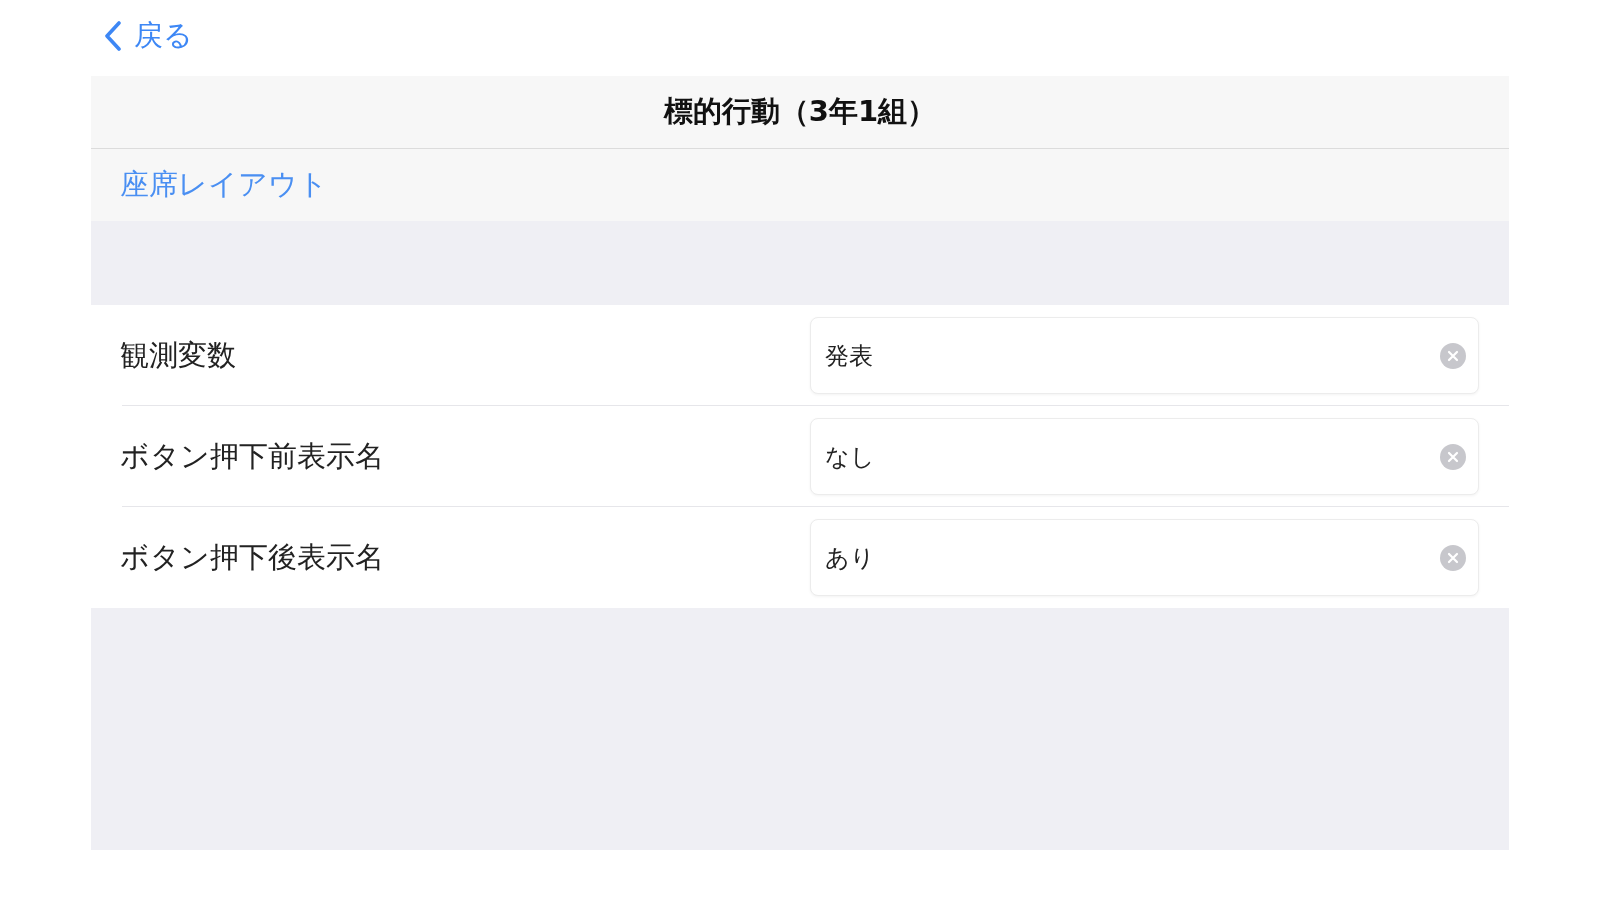  Describe the element at coordinates (800, 111) in the screenshot. I see `header-title: 標的行動（3年1組）` at that location.